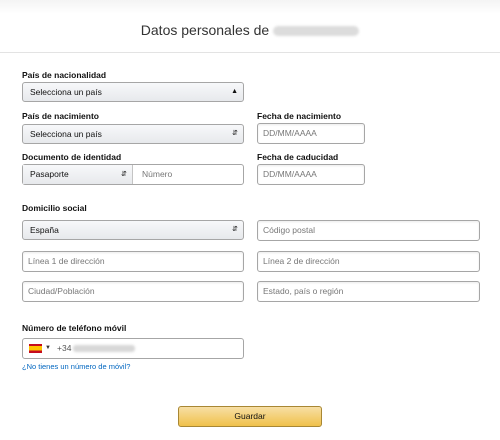 Image resolution: width=500 pixels, height=440 pixels. Describe the element at coordinates (133, 261) in the screenshot. I see `address-line1-input: Línea 1 de dirección` at that location.